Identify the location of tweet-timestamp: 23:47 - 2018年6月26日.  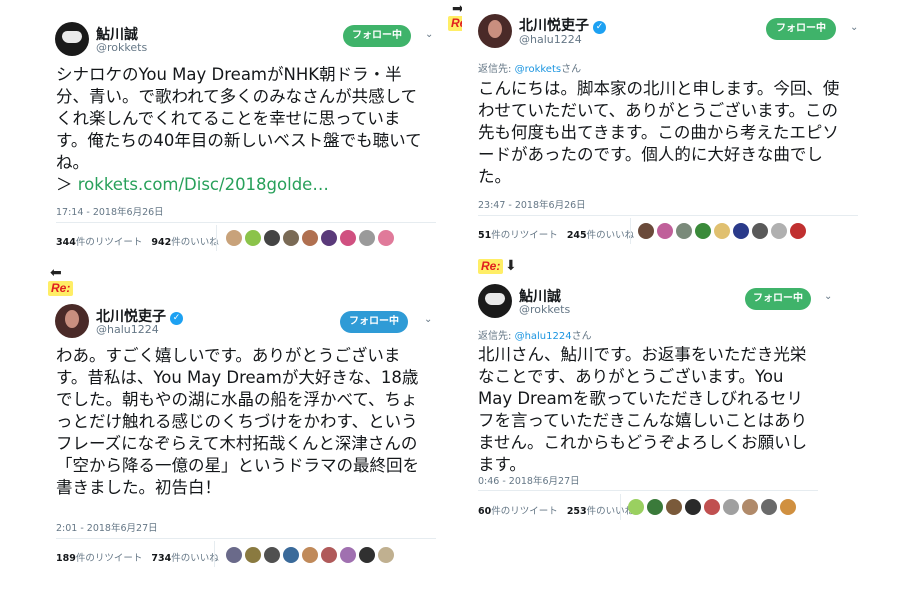
(532, 204).